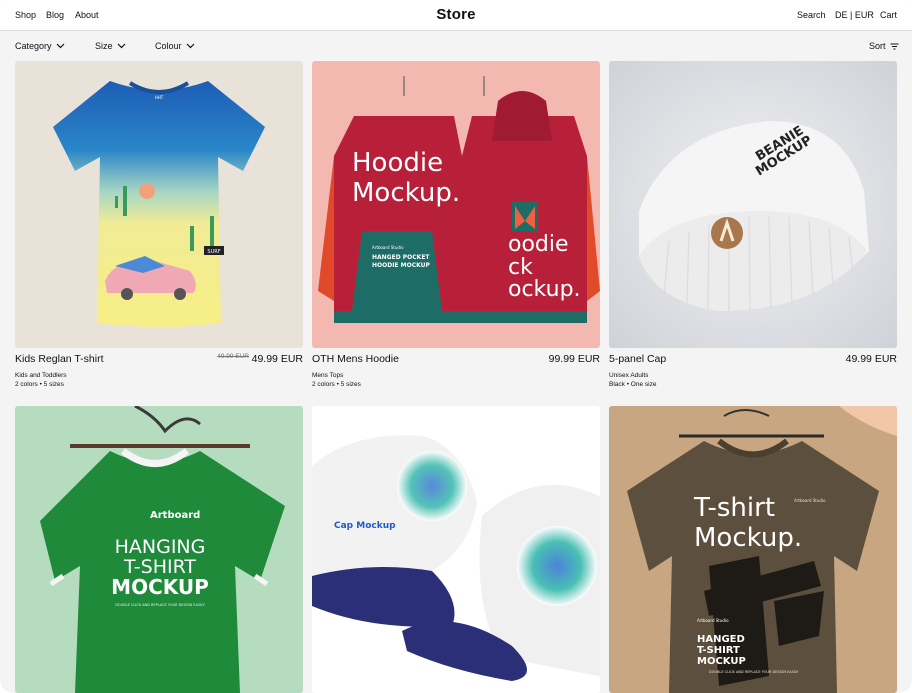 The height and width of the screenshot is (693, 912). What do you see at coordinates (160, 587) in the screenshot?
I see `tee-print-line3: MOCKUP` at bounding box center [160, 587].